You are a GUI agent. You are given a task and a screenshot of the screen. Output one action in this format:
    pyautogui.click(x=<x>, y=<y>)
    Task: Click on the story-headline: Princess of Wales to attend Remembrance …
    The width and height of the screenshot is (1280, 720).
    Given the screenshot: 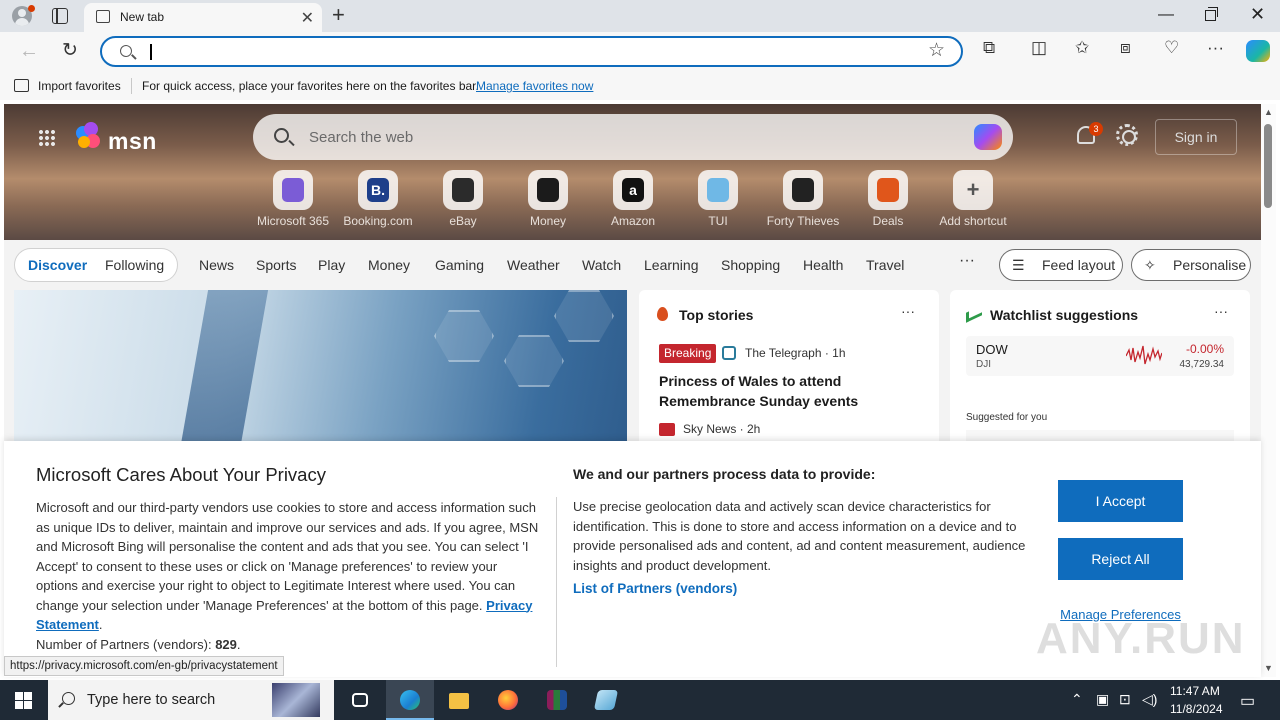 What is the action you would take?
    pyautogui.click(x=759, y=391)
    